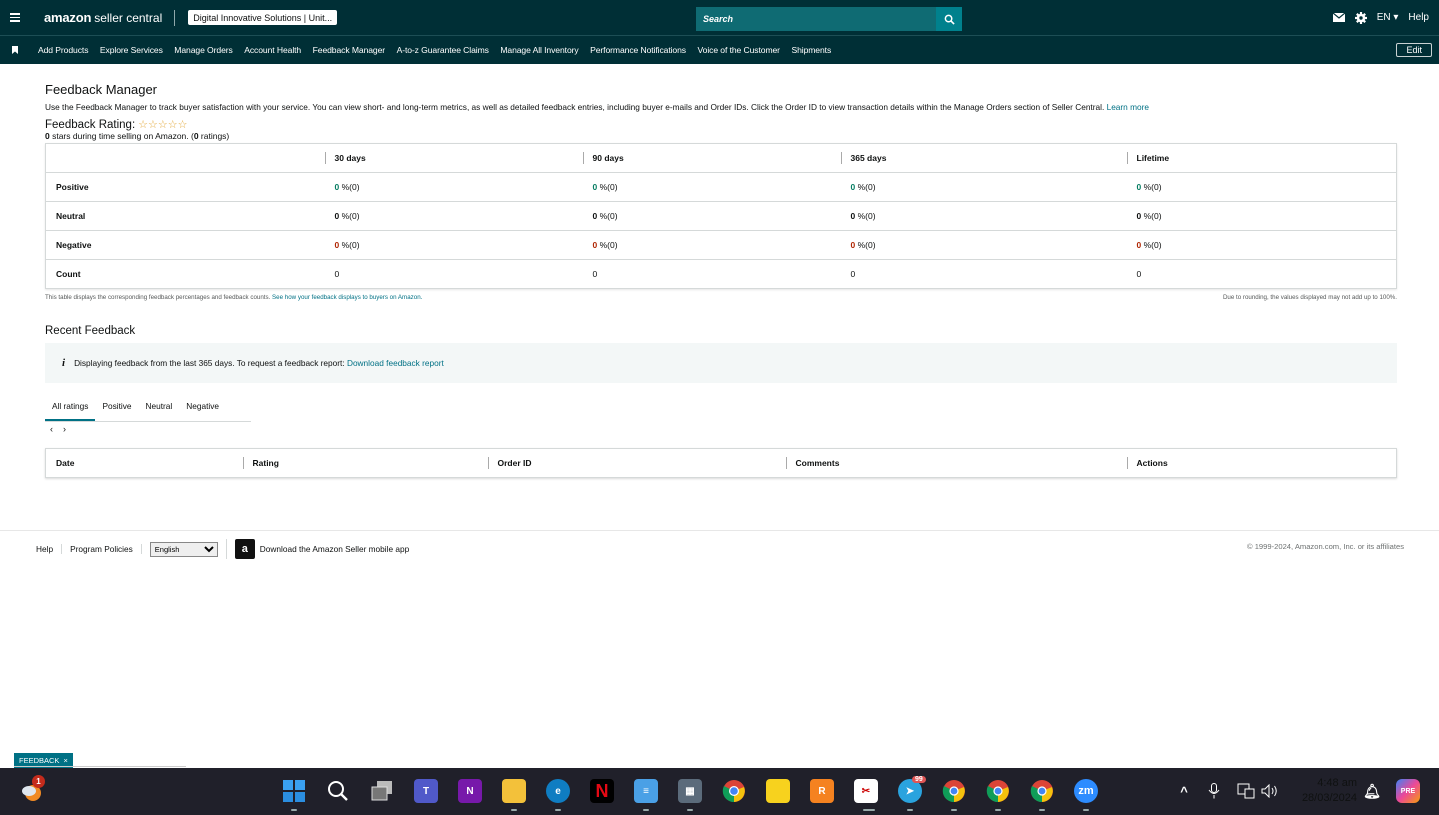  I want to click on ringcentral-icon: R, so click(822, 791).